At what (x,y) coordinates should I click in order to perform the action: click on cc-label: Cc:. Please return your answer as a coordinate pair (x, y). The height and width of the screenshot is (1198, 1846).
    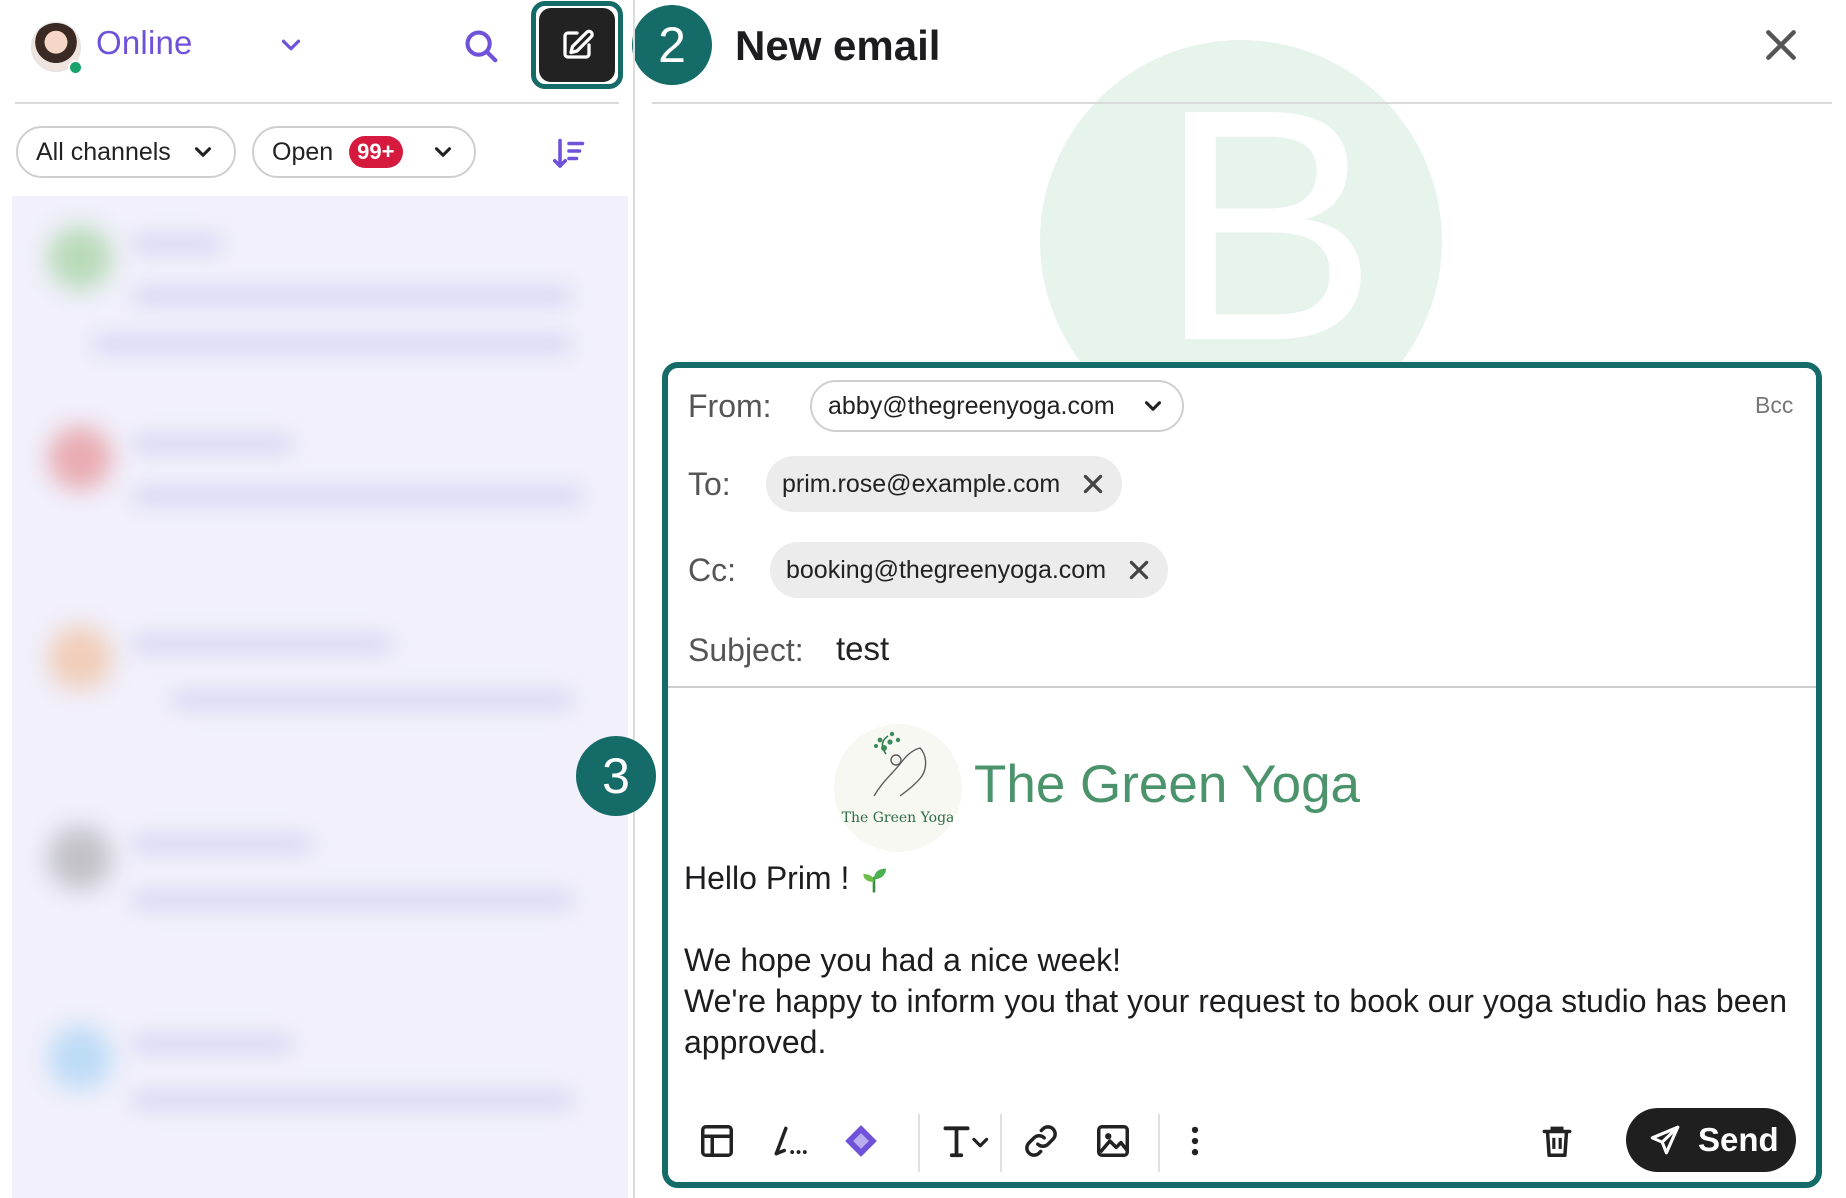
    Looking at the image, I should click on (712, 570).